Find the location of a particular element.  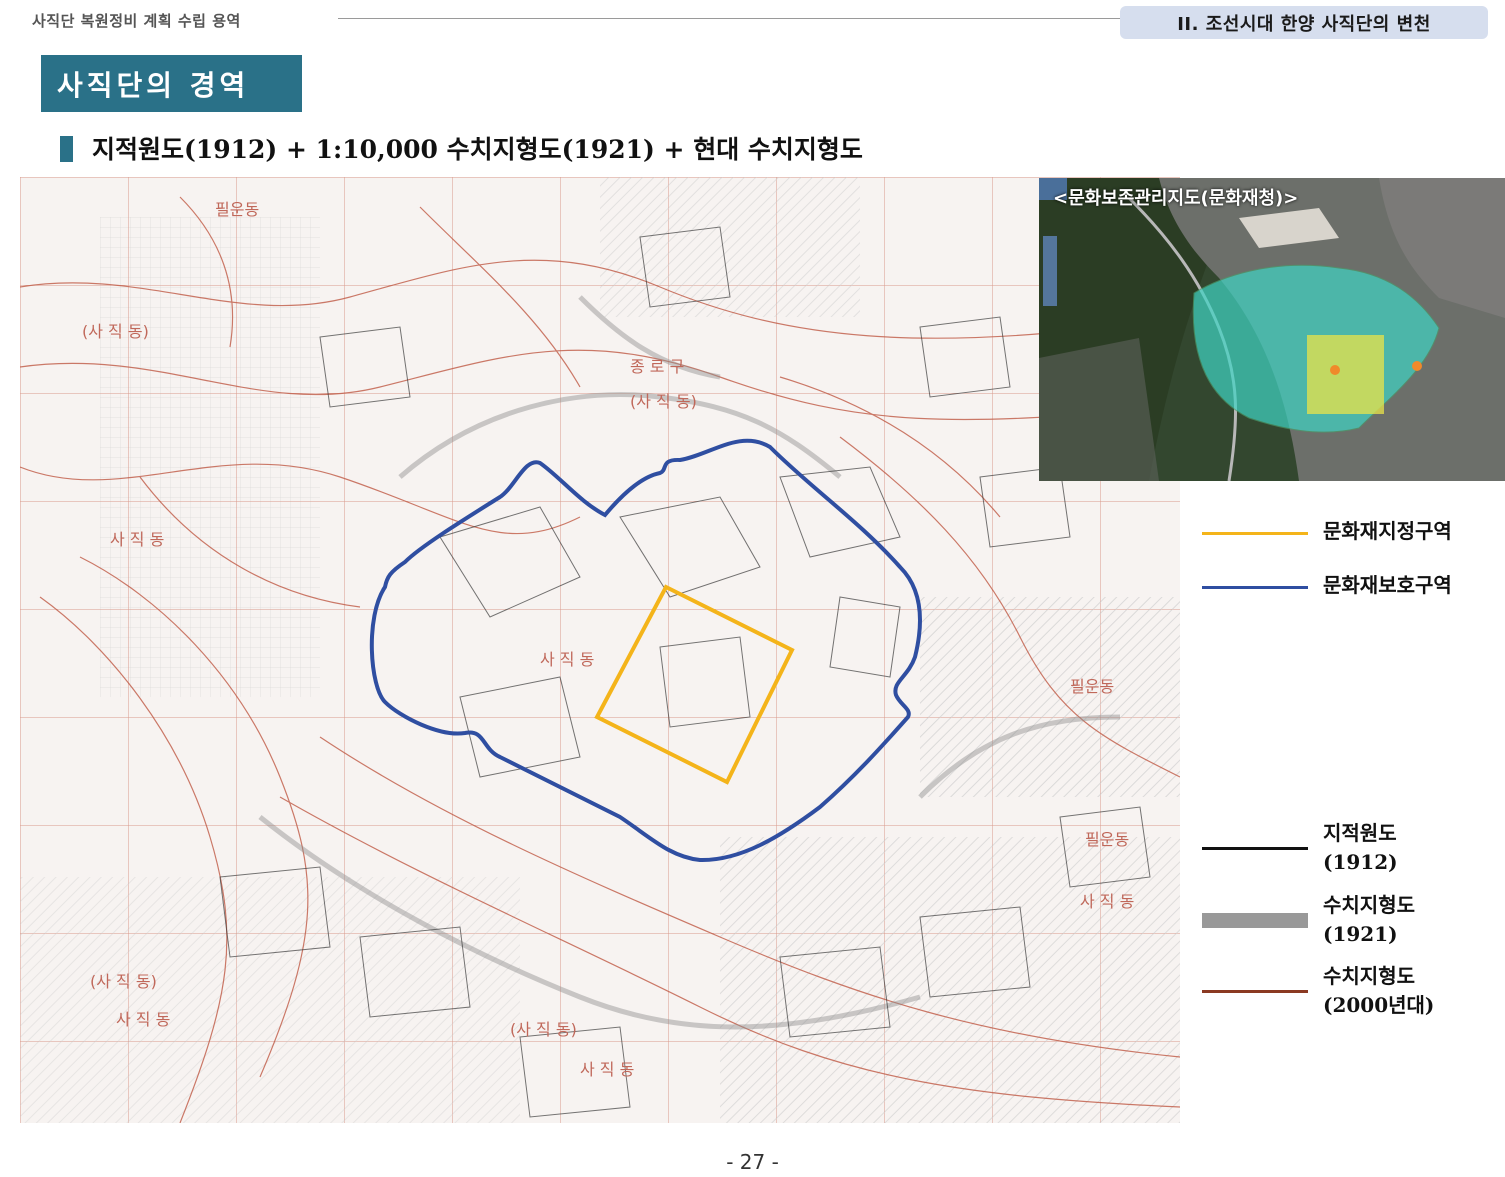

legend-swatch-protection is located at coordinates (1255, 587).